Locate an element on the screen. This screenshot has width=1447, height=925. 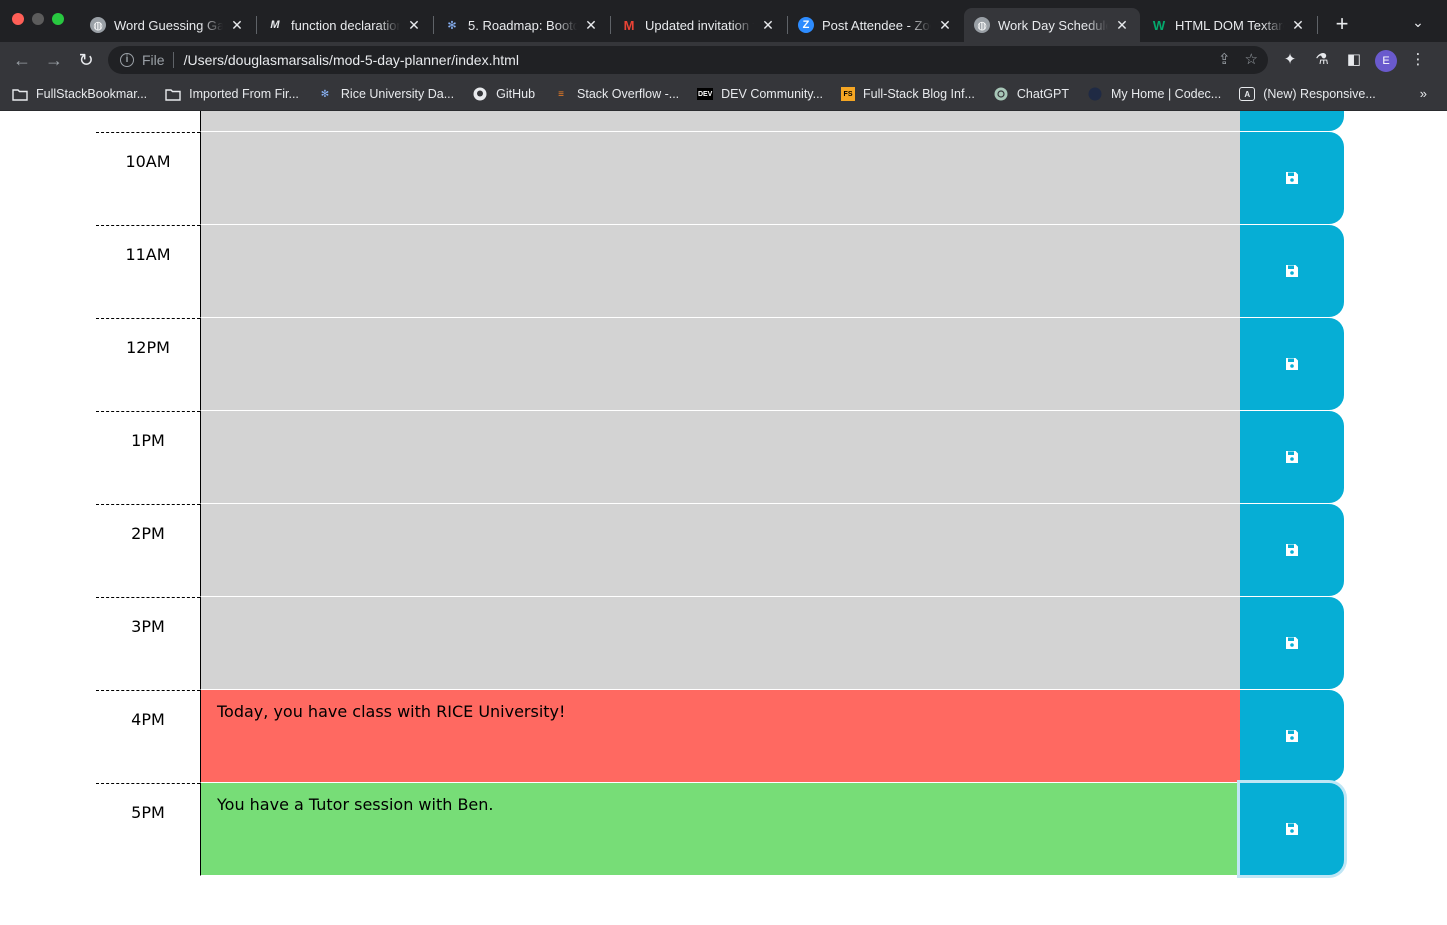
tab-roadmap-bootcamp: ✻ 5. Roadmap: Bootcamp ✕ is located at coordinates (521, 25).